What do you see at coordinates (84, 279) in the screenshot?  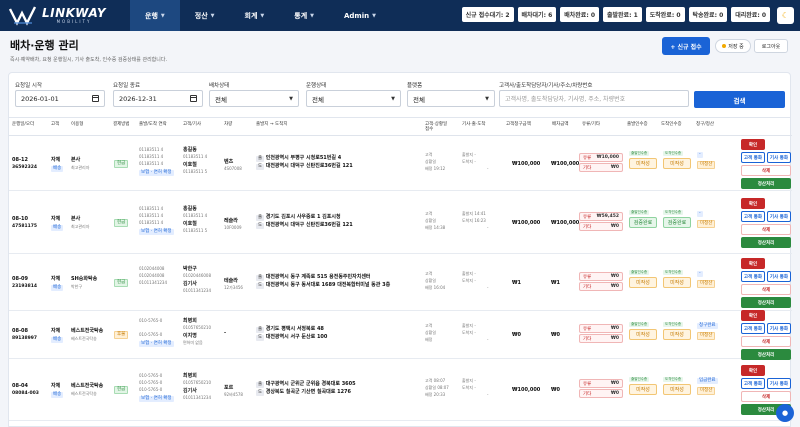 I see `row-client: SH승화탁송` at bounding box center [84, 279].